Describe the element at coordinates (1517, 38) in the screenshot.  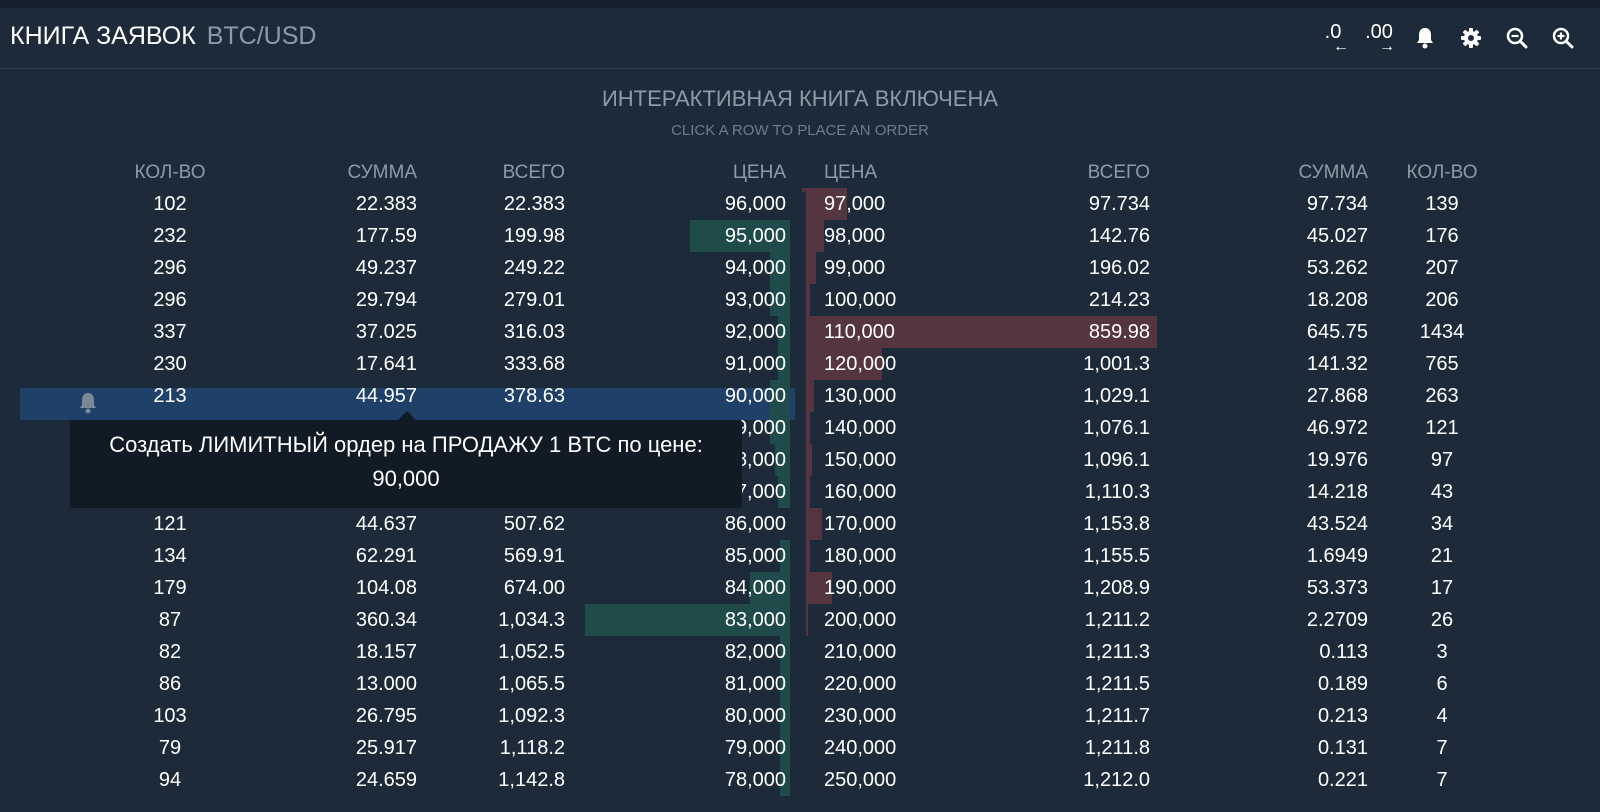
I see `zoom-out-button` at that location.